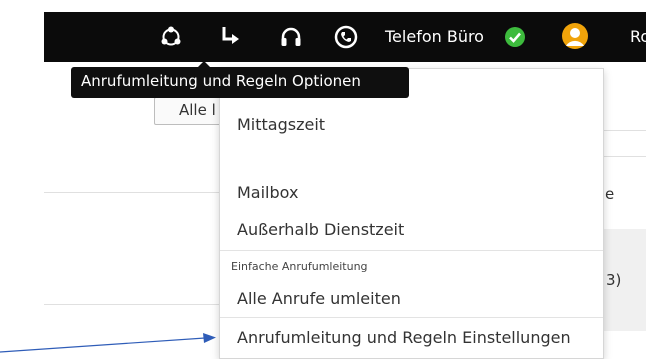 The height and width of the screenshot is (359, 646). What do you see at coordinates (291, 37) in the screenshot?
I see `headset-icon` at bounding box center [291, 37].